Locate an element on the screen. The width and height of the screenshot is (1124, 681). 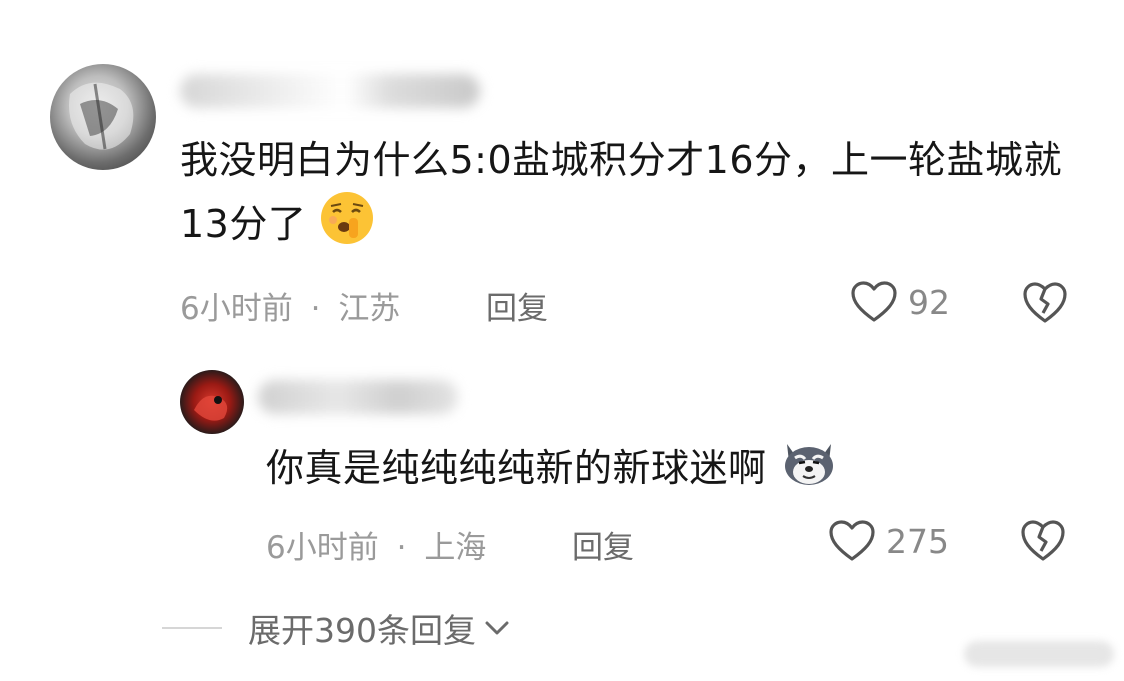
replier-avatar is located at coordinates (212, 402).